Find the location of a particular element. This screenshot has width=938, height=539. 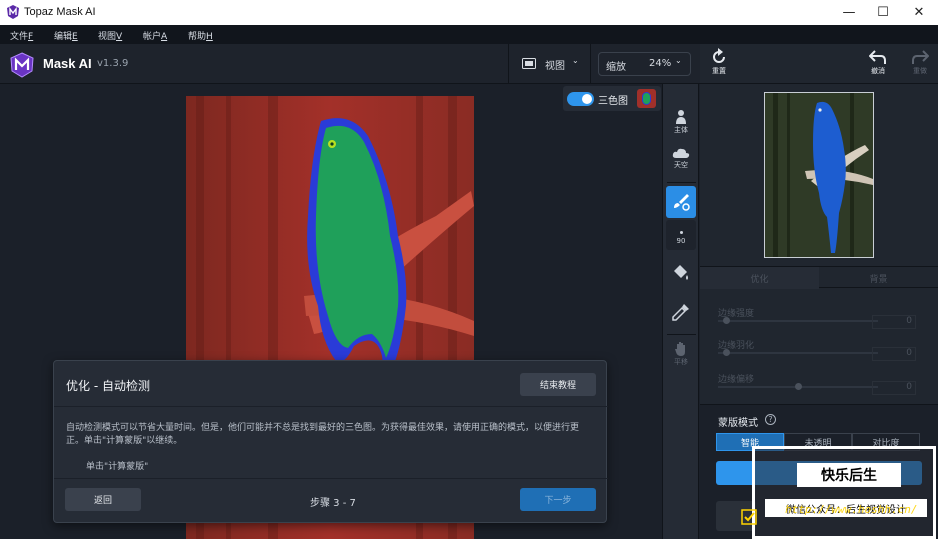

app-version: v1.3.9 is located at coordinates (113, 63).